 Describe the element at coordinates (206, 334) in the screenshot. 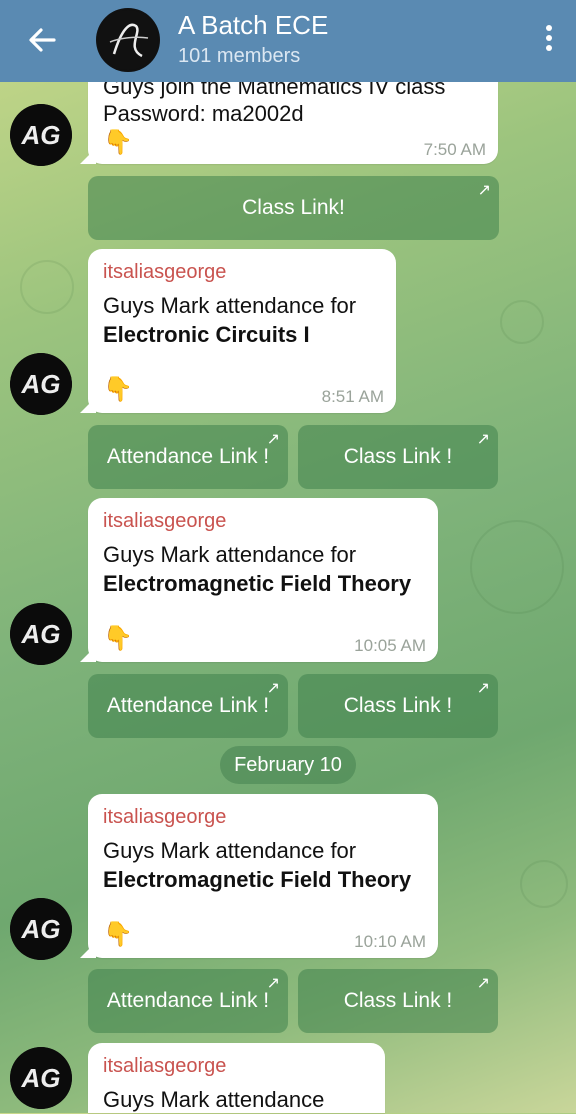

I see `message-text-bold: Electronic Circuits I` at that location.